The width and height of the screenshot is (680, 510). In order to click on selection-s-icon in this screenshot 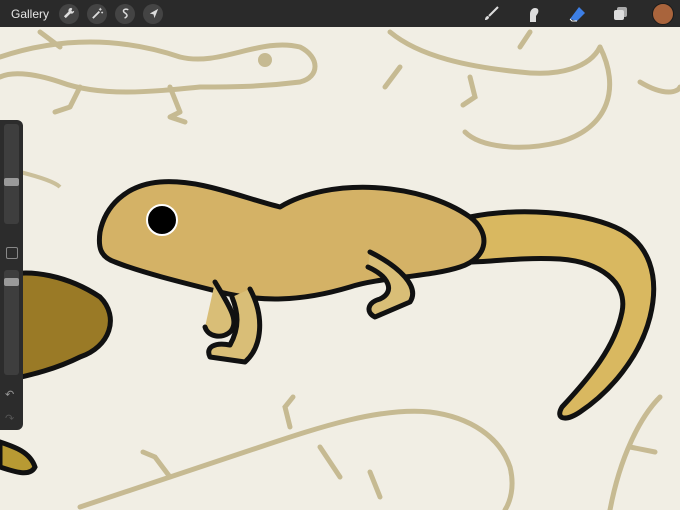, I will do `click(125, 13)`.